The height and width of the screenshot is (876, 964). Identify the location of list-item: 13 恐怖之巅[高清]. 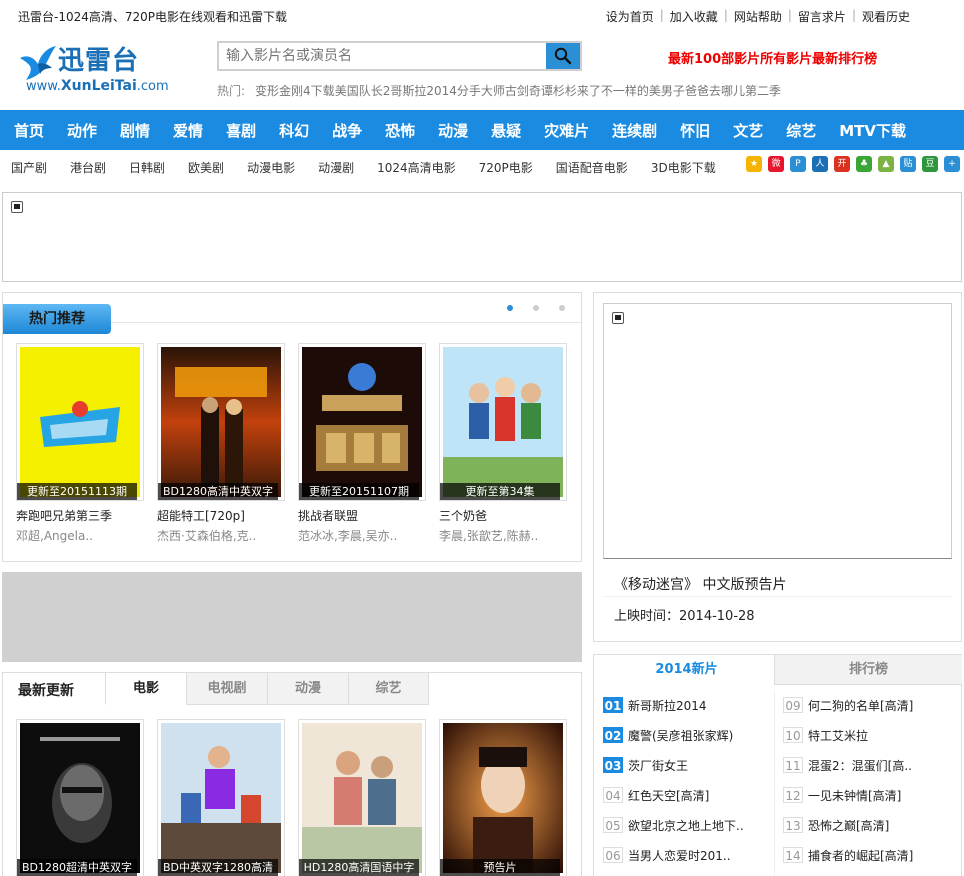
(848, 832).